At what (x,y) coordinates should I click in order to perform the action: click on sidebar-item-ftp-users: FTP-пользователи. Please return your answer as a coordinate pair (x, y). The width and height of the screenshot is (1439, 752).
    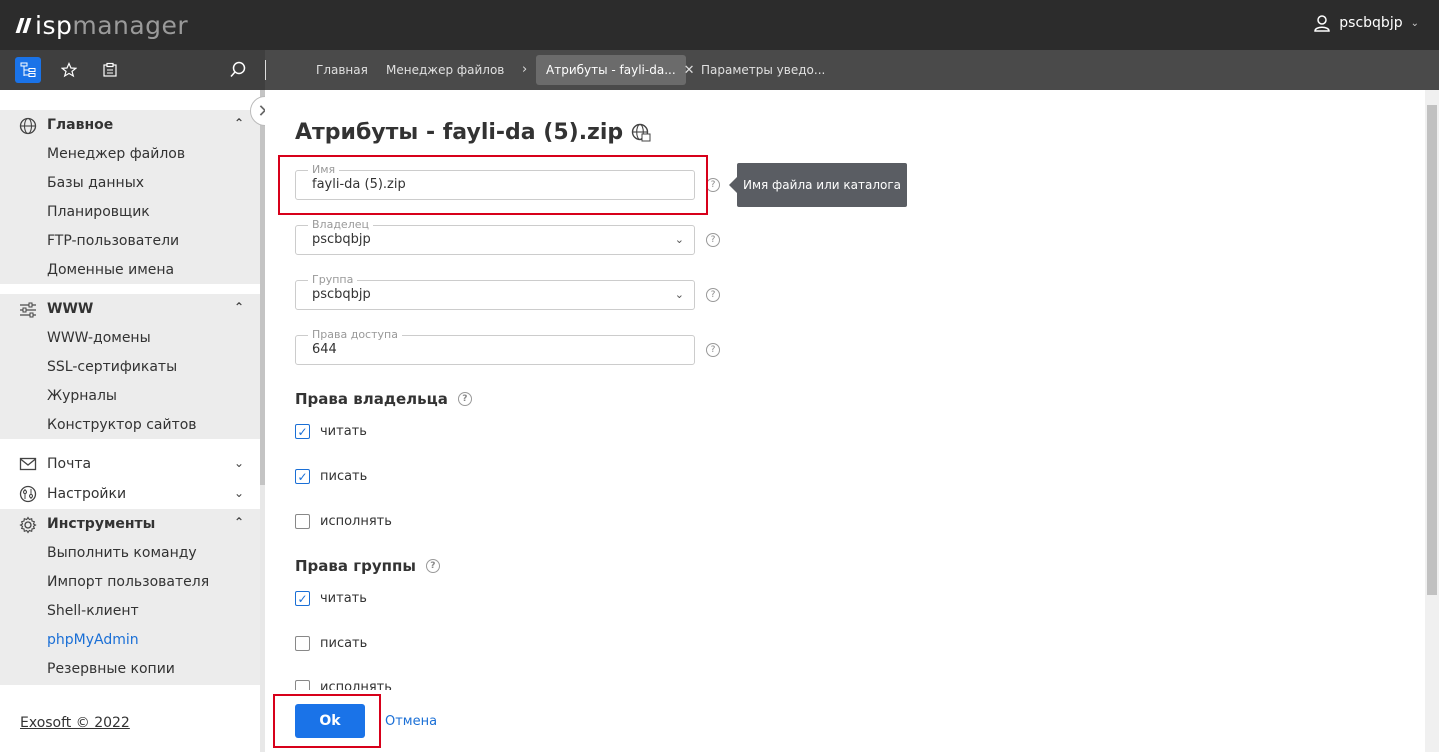
    Looking at the image, I should click on (130, 241).